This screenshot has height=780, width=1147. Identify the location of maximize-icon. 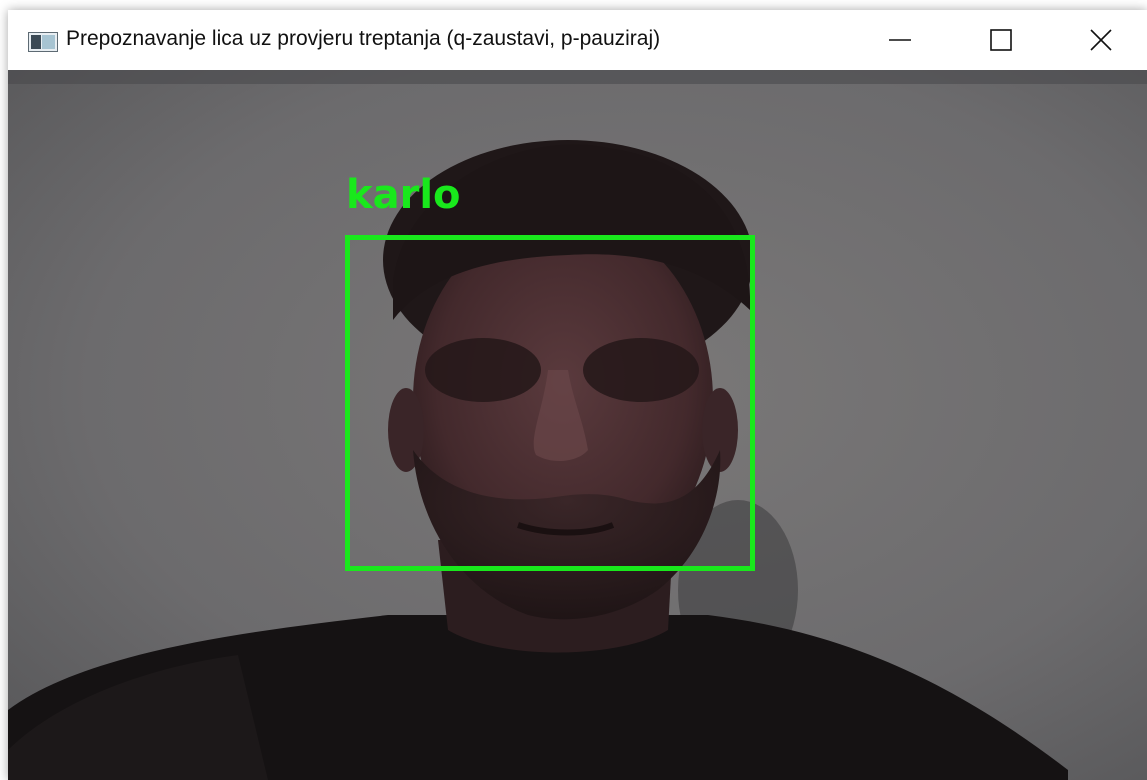
(1001, 40).